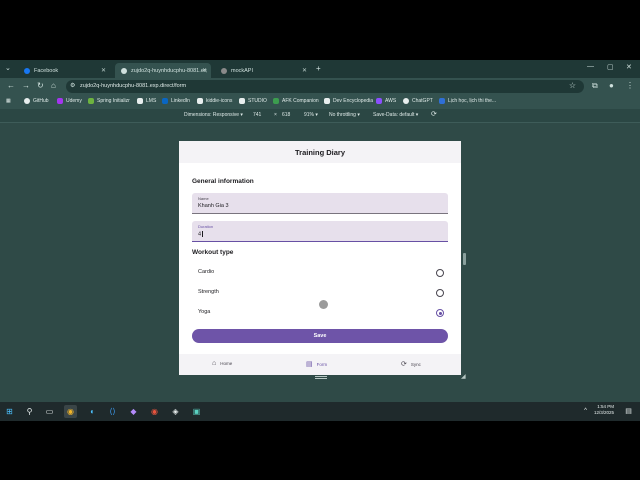 The image size is (640, 480). Describe the element at coordinates (213, 252) in the screenshot. I see `workout-section-title: Workout type` at that location.